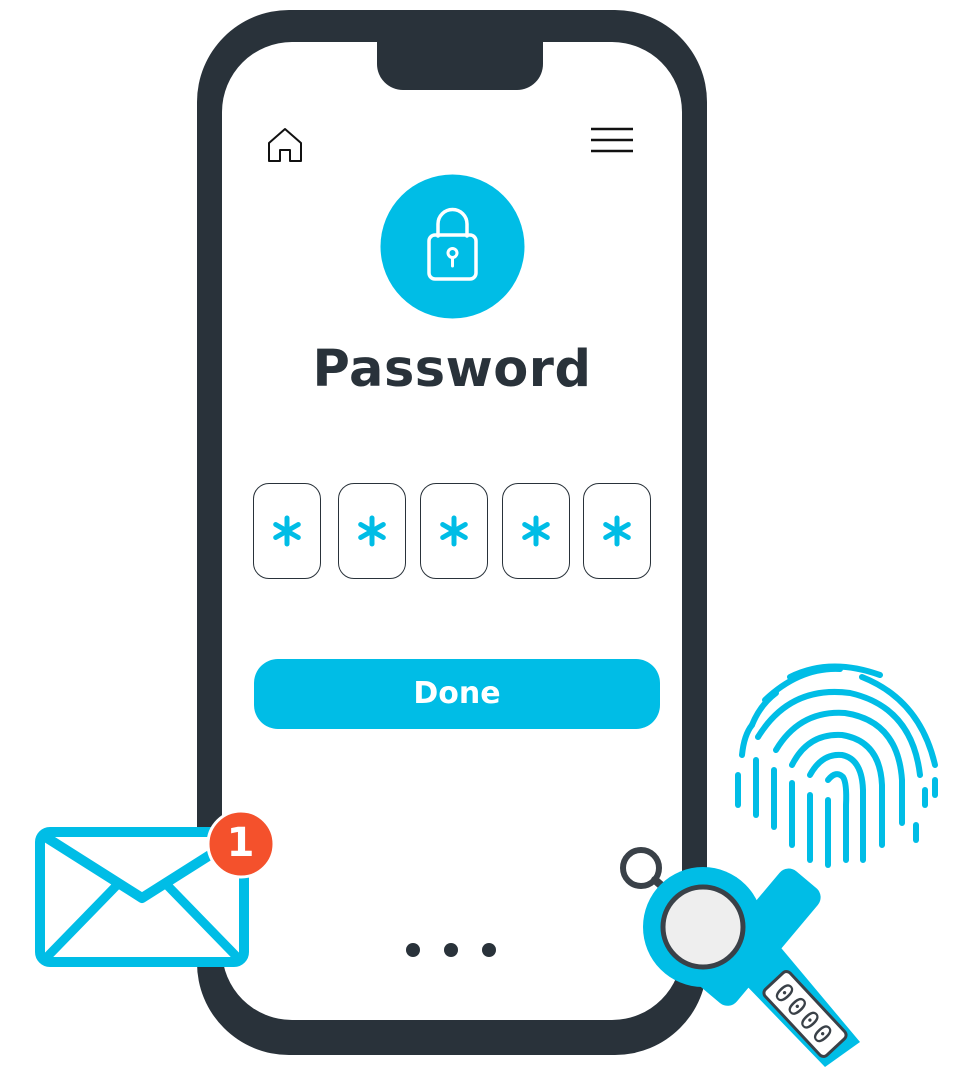 This screenshot has width=957, height=1092. I want to click on phone-notch, so click(460, 60).